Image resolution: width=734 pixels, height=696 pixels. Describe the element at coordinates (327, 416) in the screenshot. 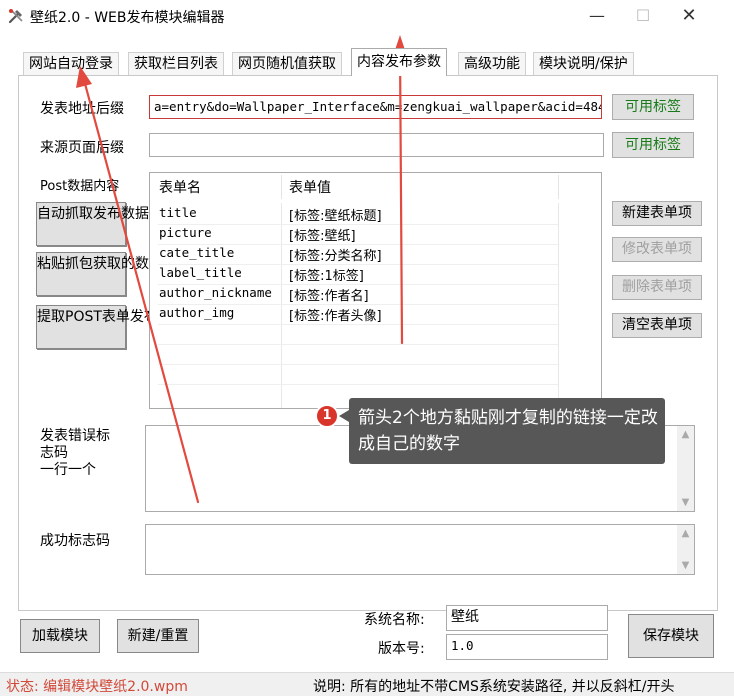

I see `callout-number-badge: 1` at that location.